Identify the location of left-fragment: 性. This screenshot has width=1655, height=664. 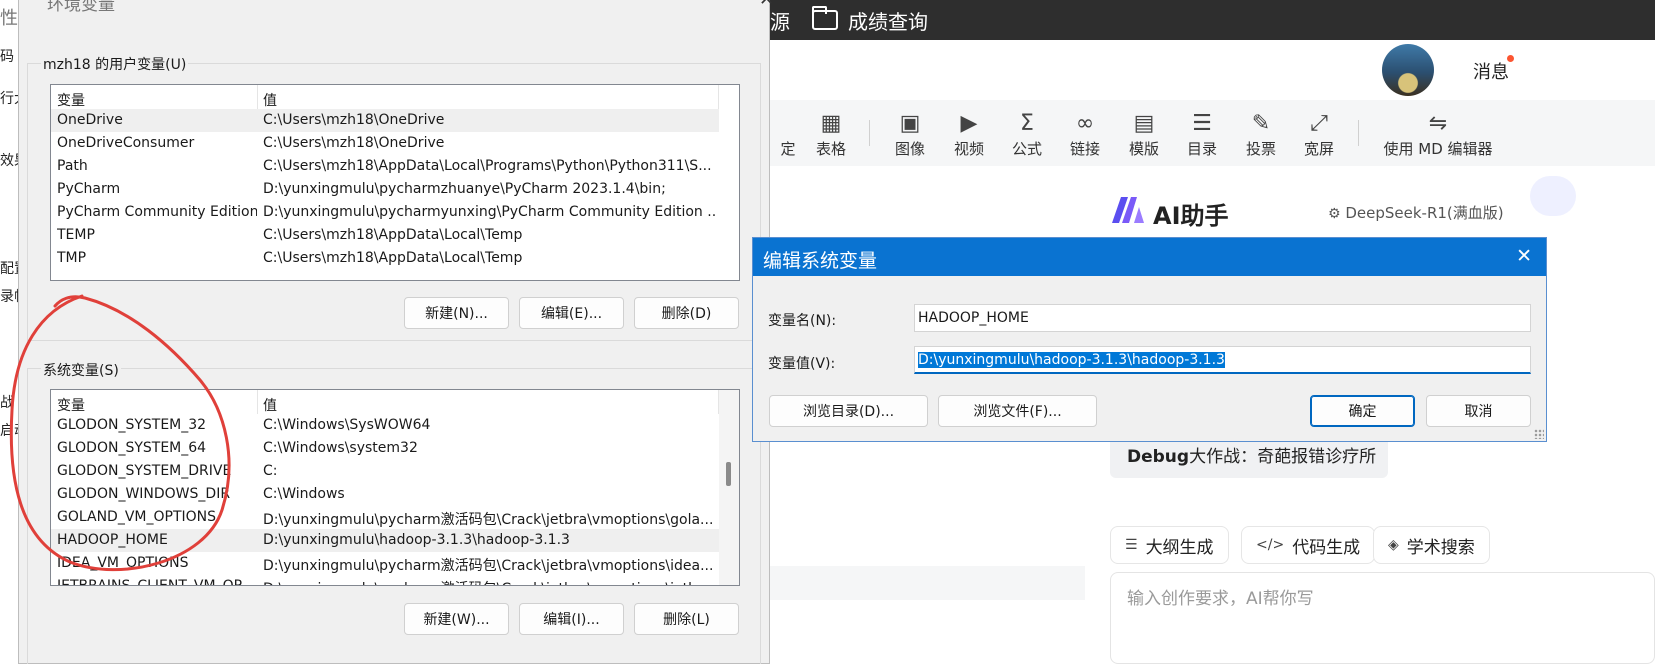
(9, 18).